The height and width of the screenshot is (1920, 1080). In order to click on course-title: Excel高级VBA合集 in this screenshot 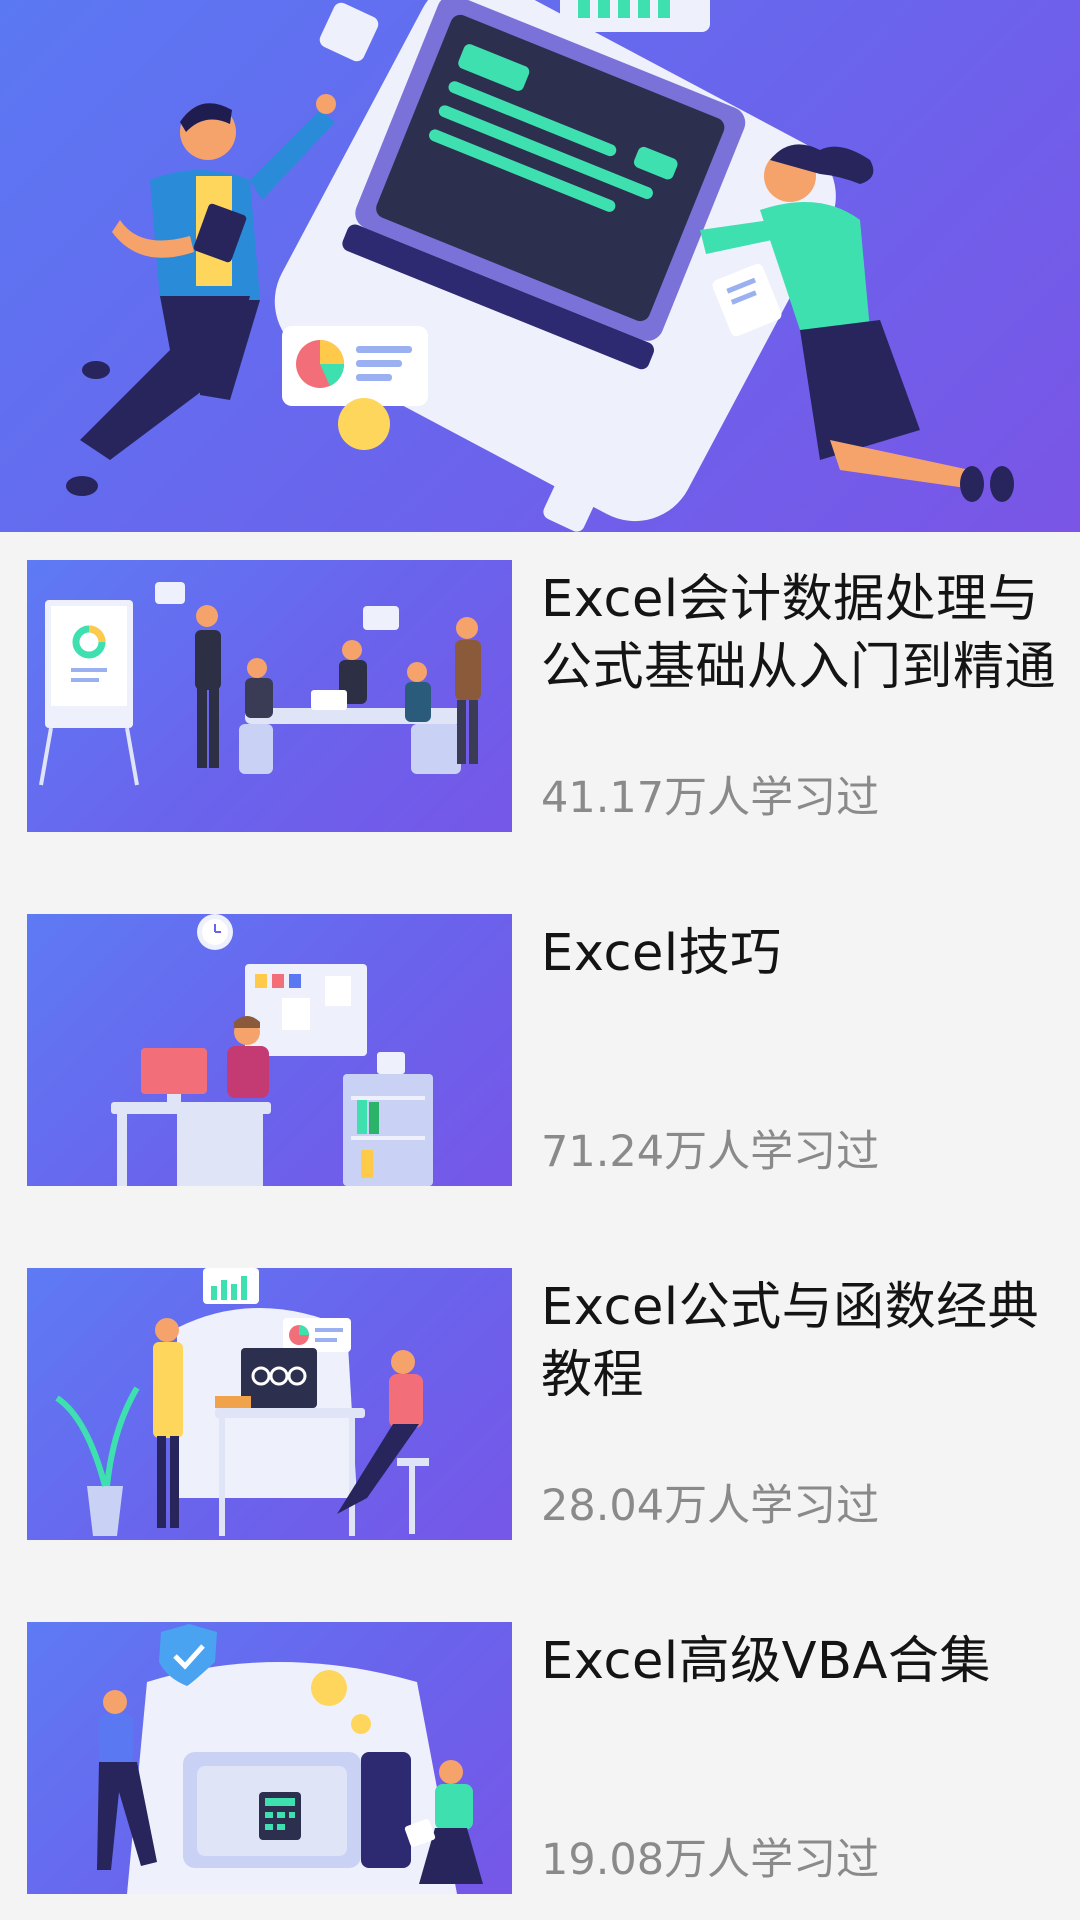, I will do `click(798, 1662)`.